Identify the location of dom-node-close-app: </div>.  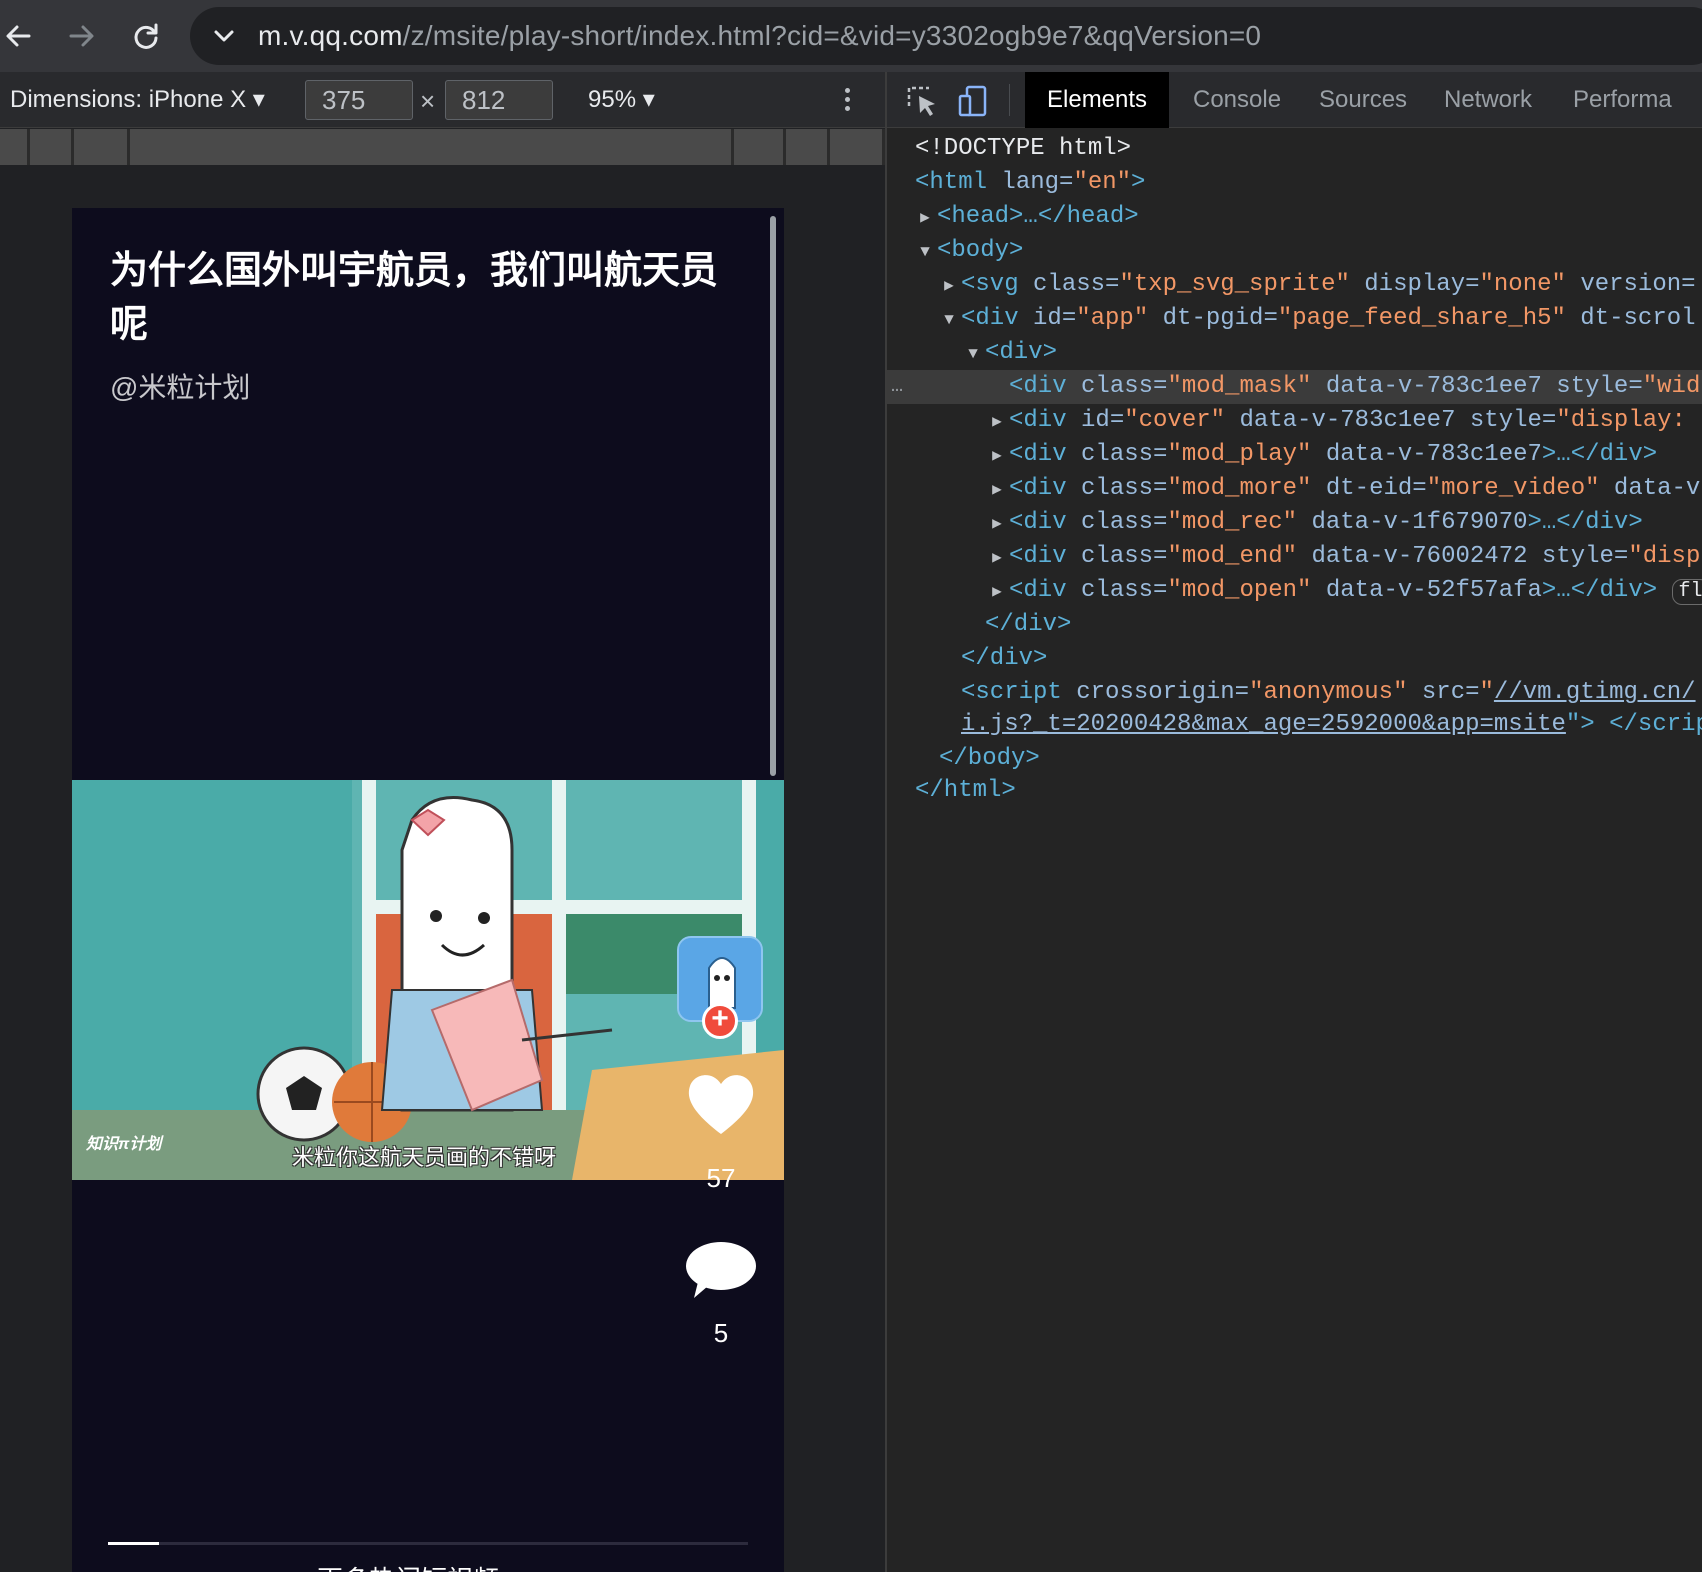
(1294, 659).